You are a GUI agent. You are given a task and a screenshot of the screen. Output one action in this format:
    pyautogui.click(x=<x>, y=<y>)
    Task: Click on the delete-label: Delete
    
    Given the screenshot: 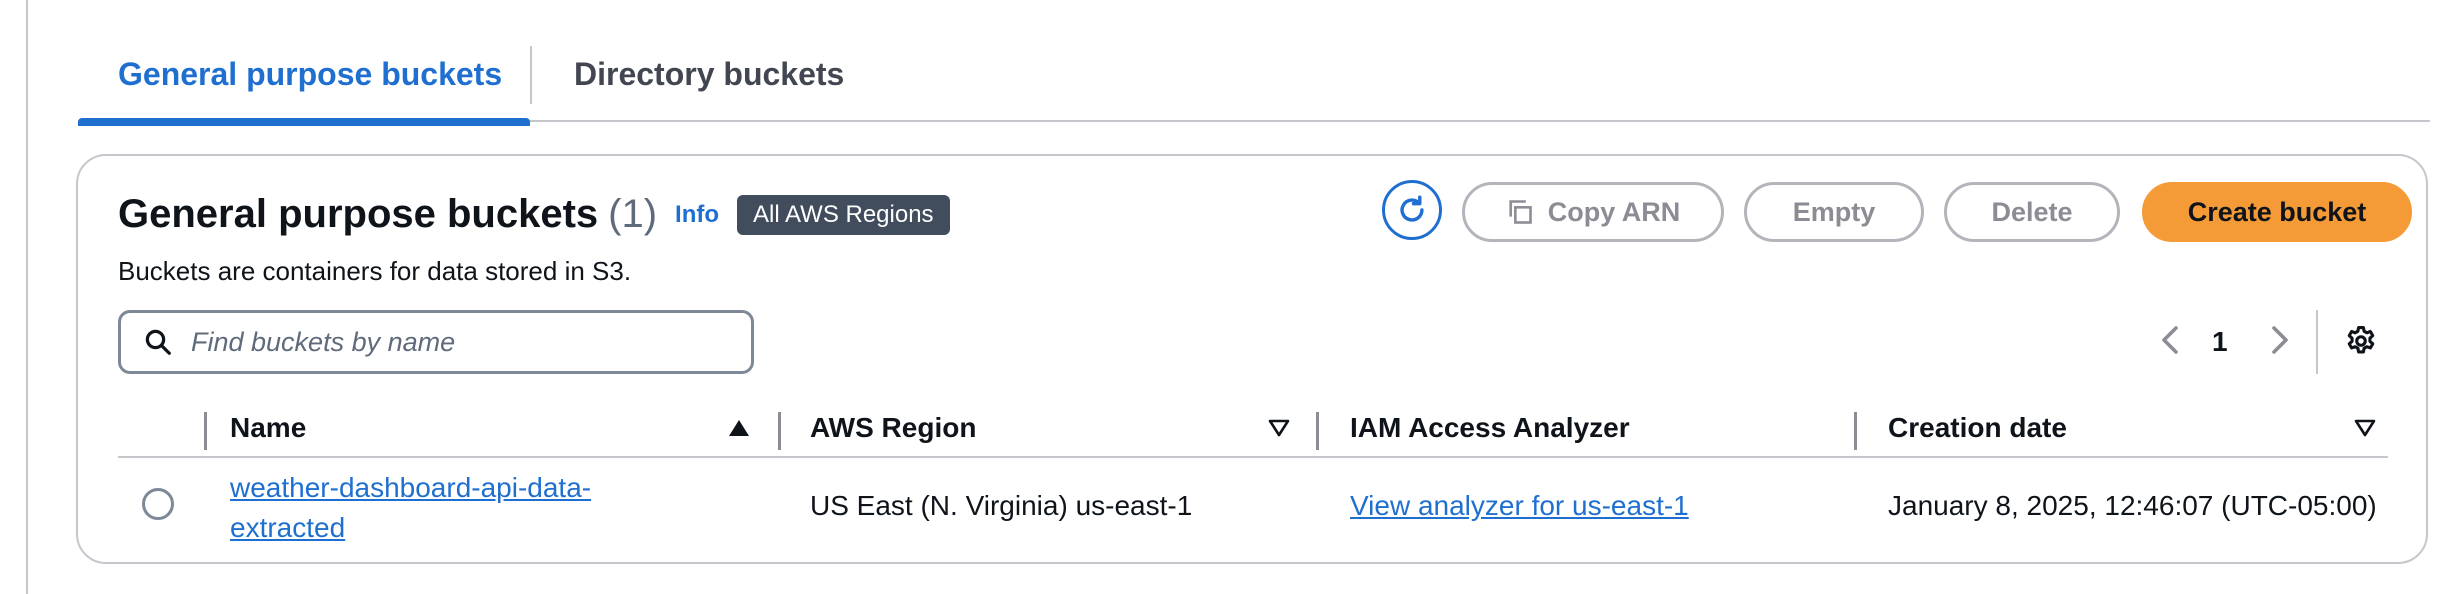 What is the action you would take?
    pyautogui.click(x=2032, y=211)
    